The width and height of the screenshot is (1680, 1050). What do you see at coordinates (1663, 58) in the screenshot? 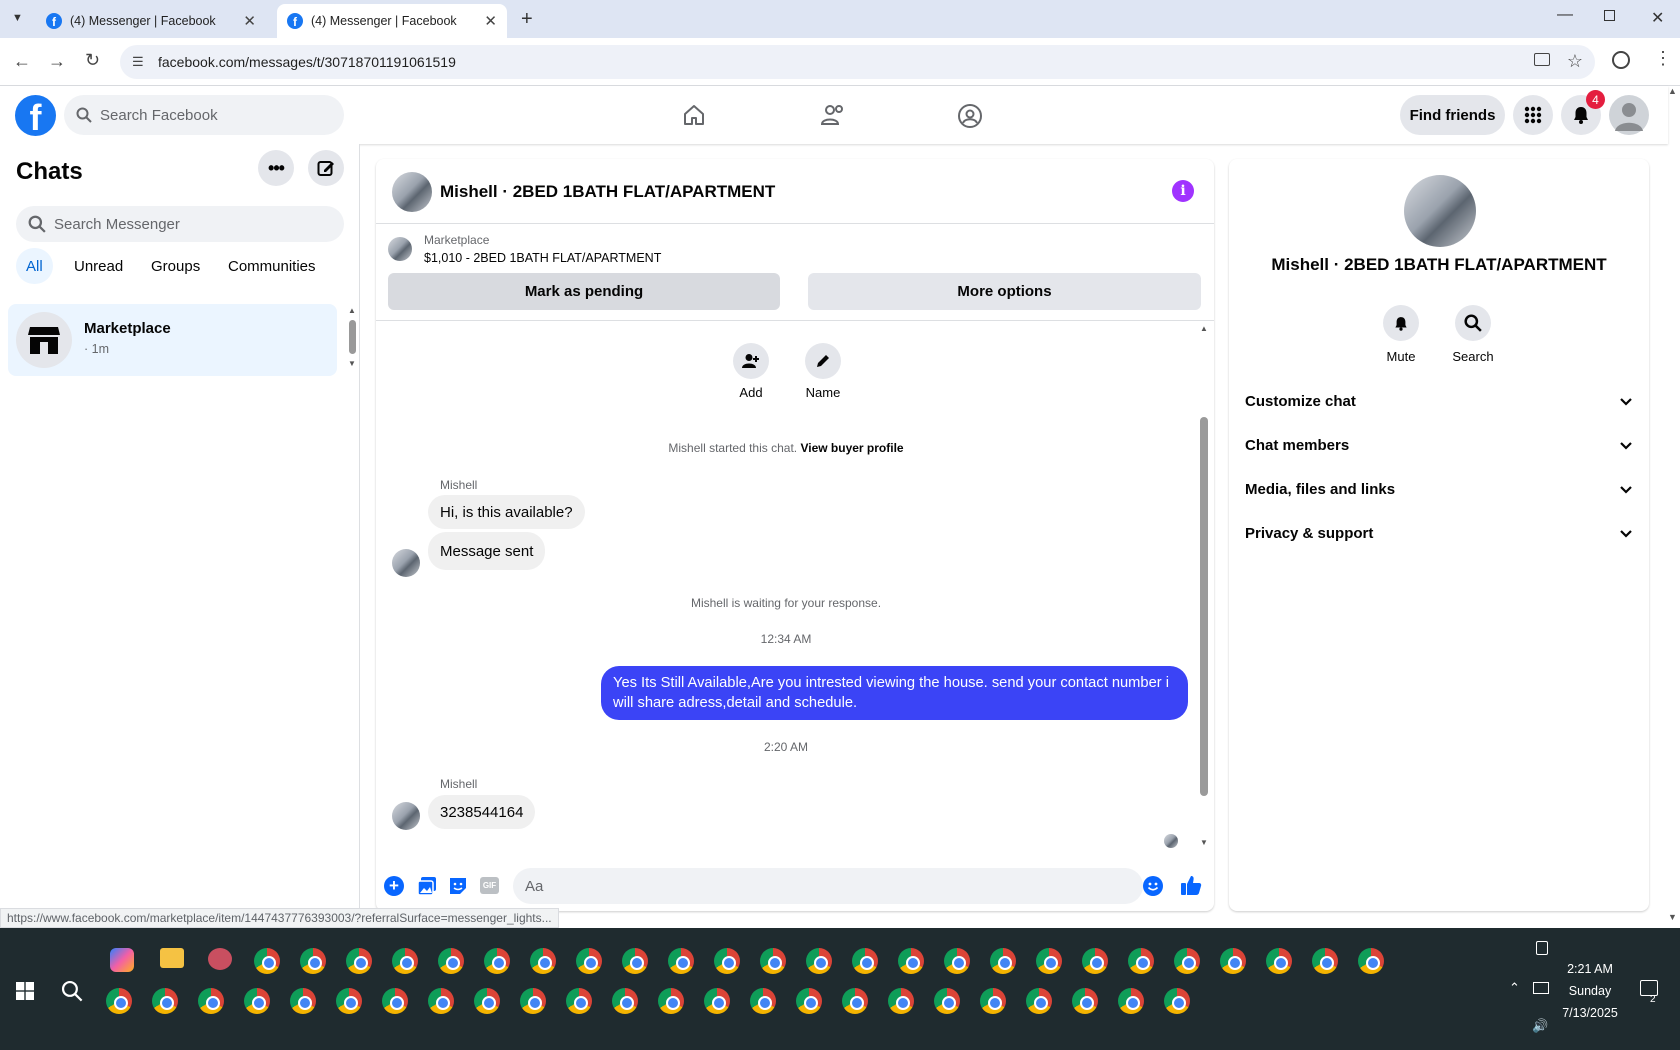
I see `browser-menu-icon: ⋮` at bounding box center [1663, 58].